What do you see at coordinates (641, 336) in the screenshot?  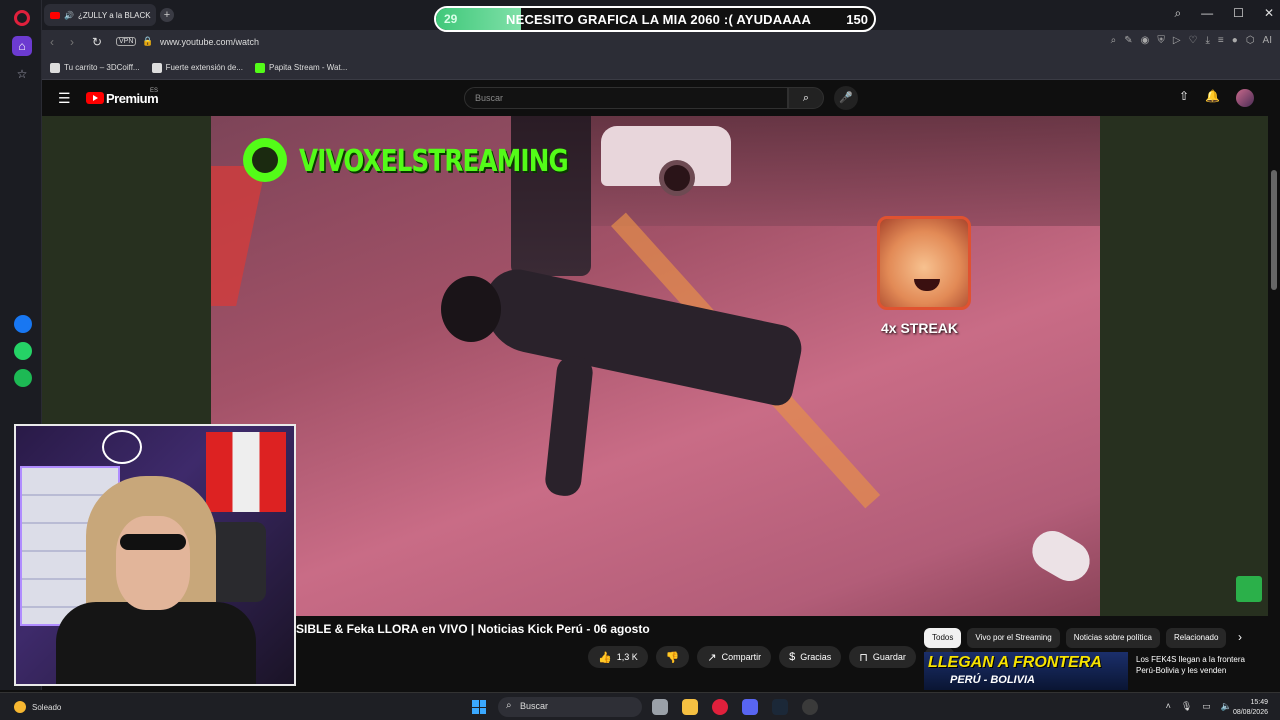 I see `person-body` at bounding box center [641, 336].